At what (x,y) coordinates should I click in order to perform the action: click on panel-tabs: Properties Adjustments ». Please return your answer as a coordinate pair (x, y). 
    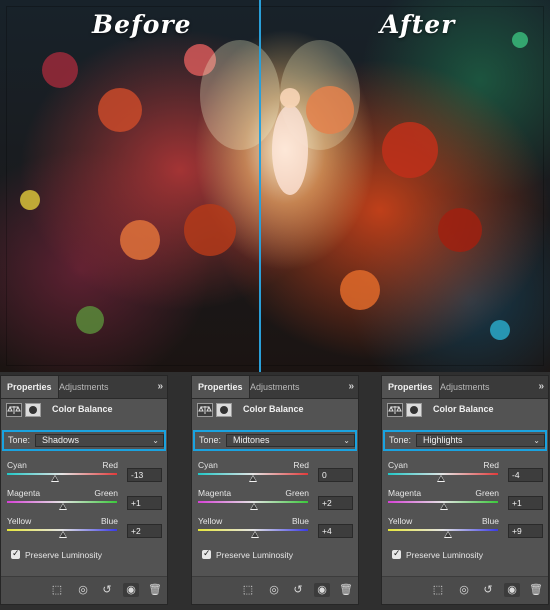
    Looking at the image, I should click on (275, 387).